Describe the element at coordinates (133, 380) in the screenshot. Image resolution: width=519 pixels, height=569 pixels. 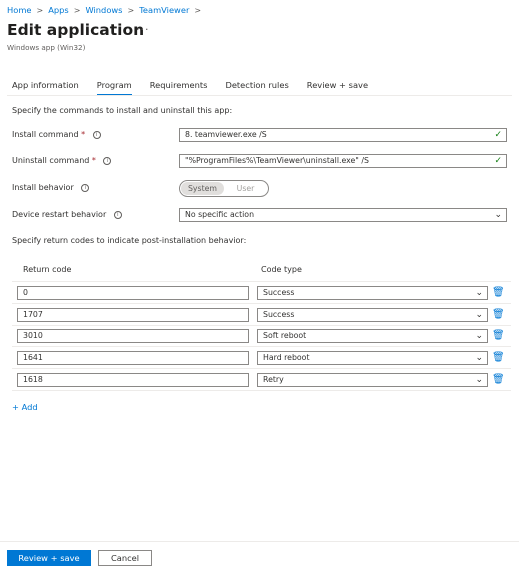
I see `return-code-input: 1618` at that location.